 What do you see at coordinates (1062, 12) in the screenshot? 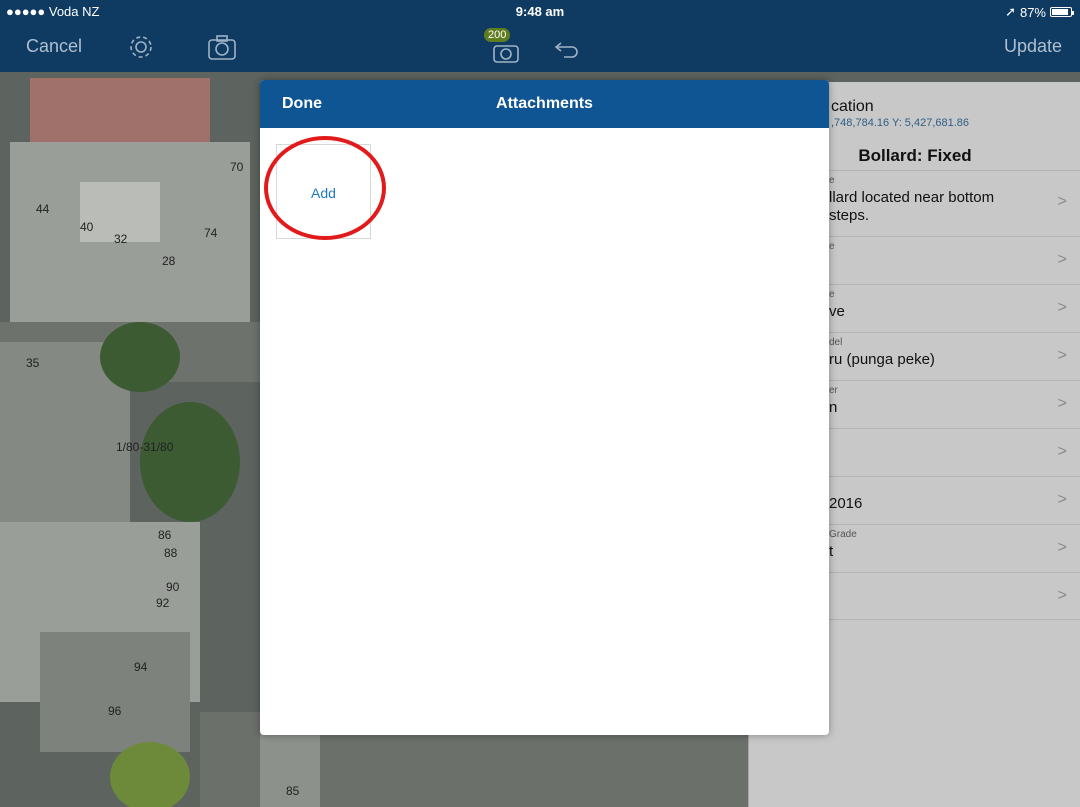
I see `battery-icon` at bounding box center [1062, 12].